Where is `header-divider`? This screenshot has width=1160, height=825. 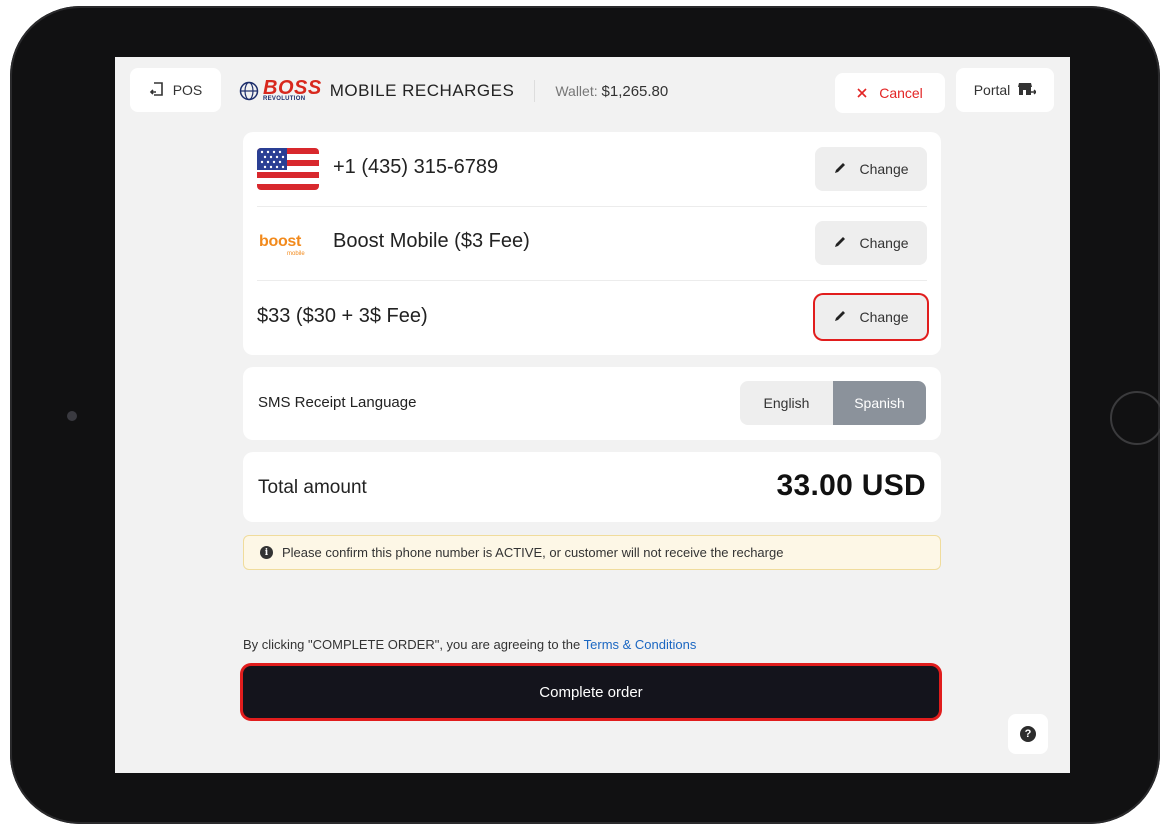
header-divider is located at coordinates (535, 91).